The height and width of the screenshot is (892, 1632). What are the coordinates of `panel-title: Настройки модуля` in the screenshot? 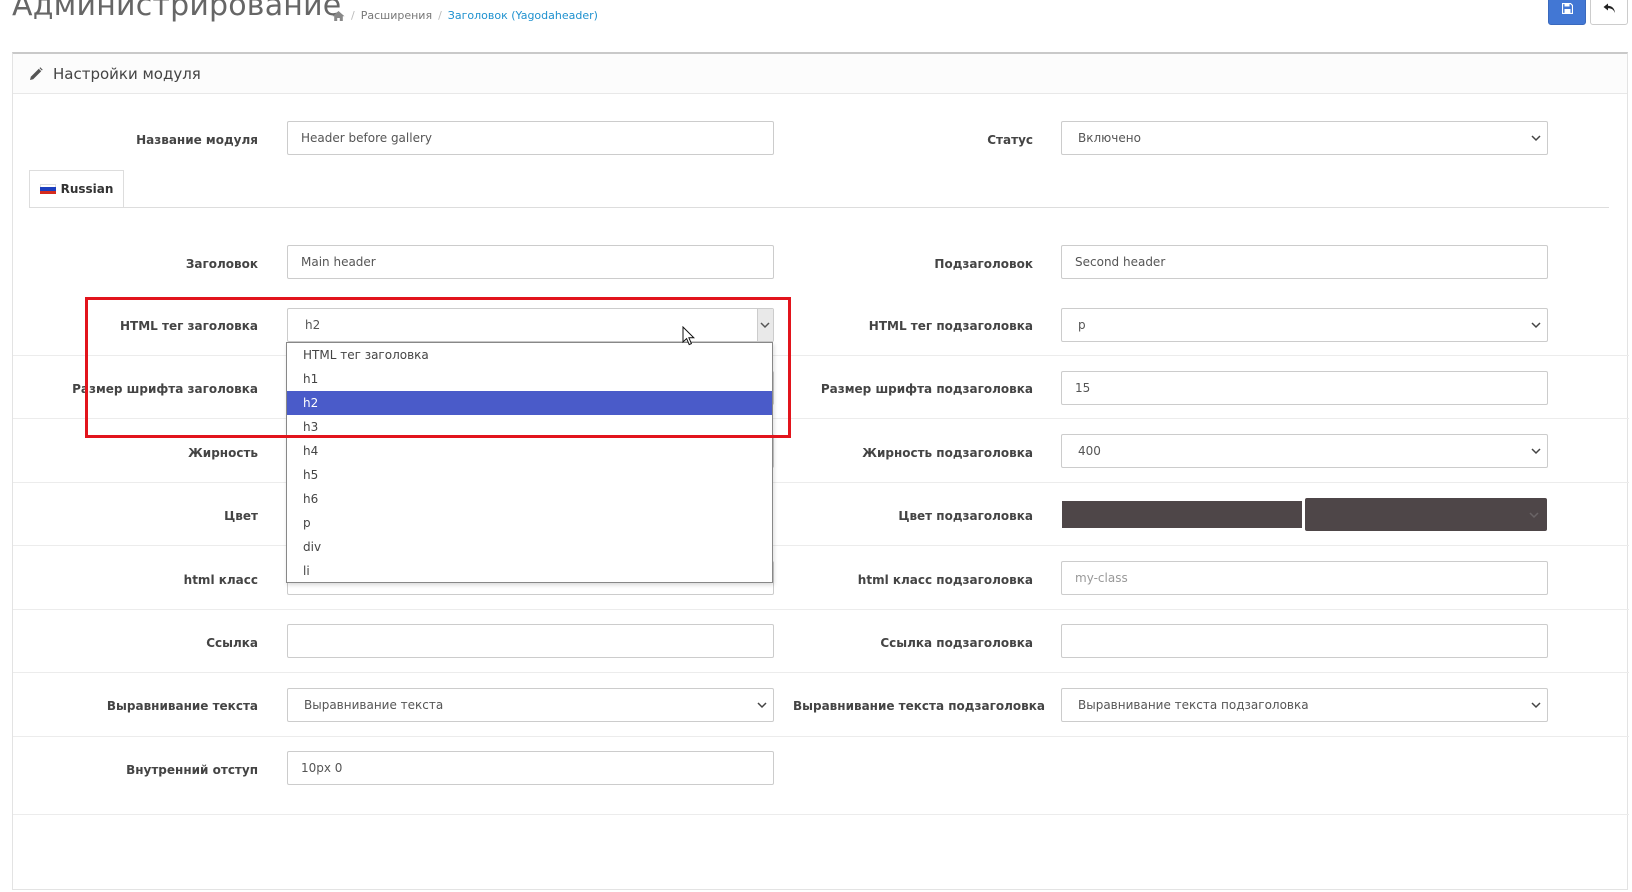 It's located at (127, 73).